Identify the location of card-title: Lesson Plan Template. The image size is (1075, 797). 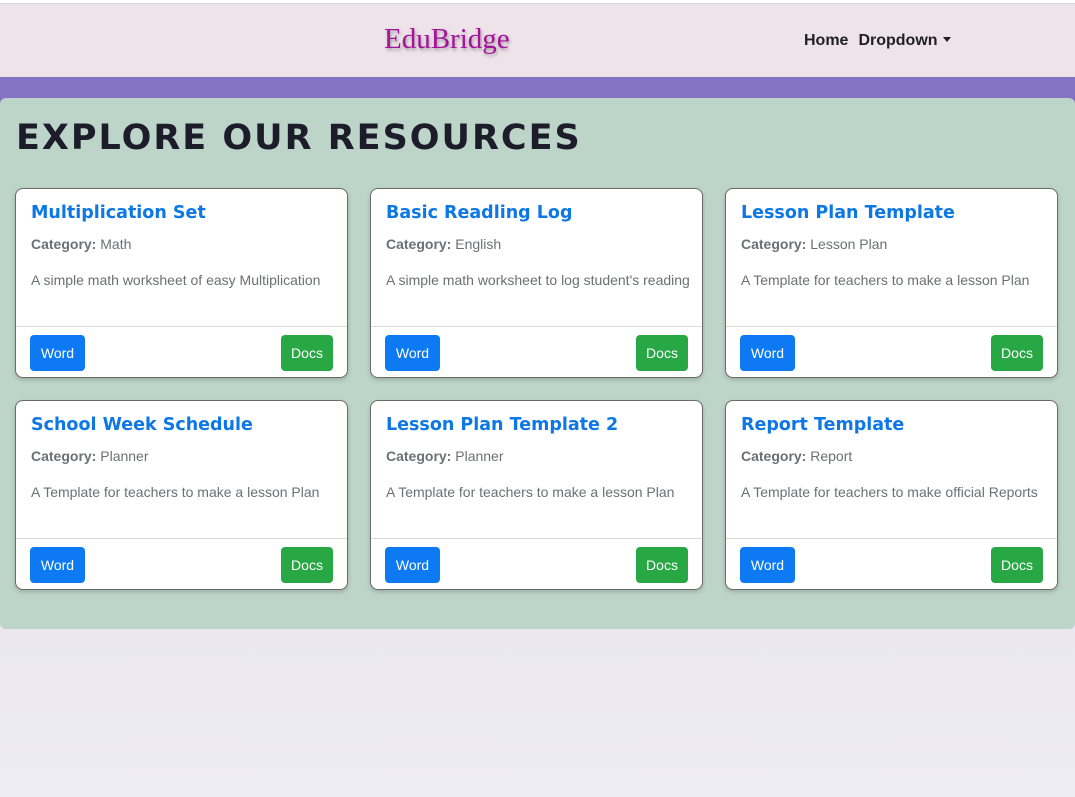
(848, 213).